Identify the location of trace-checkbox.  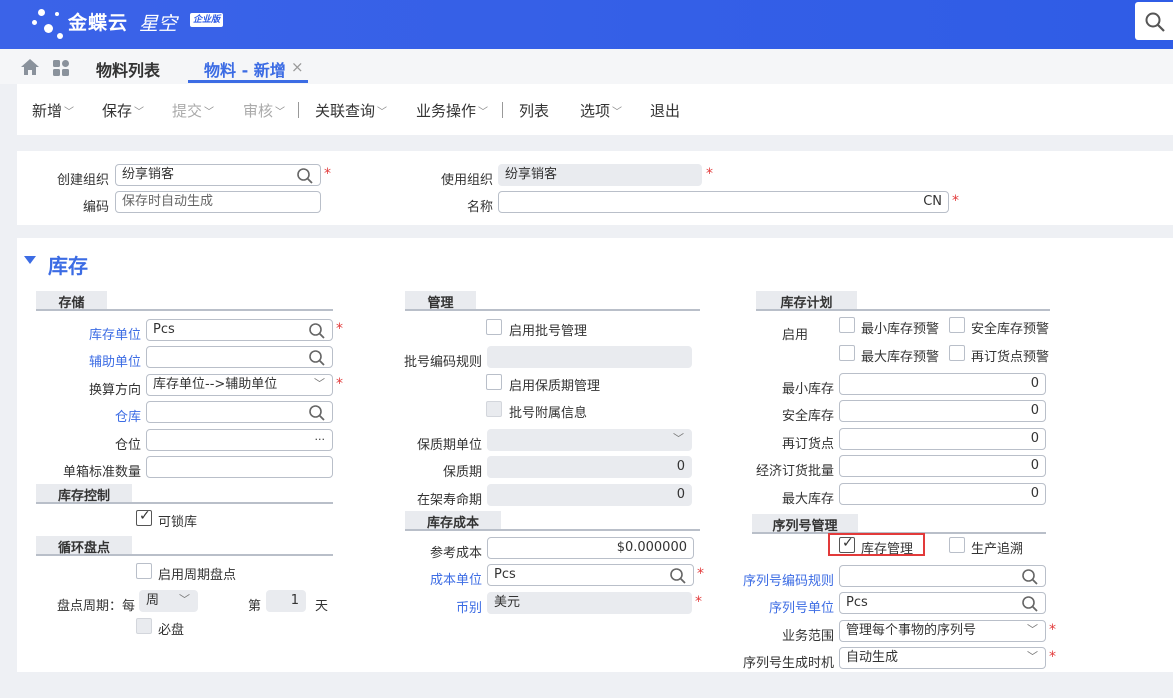
(957, 545).